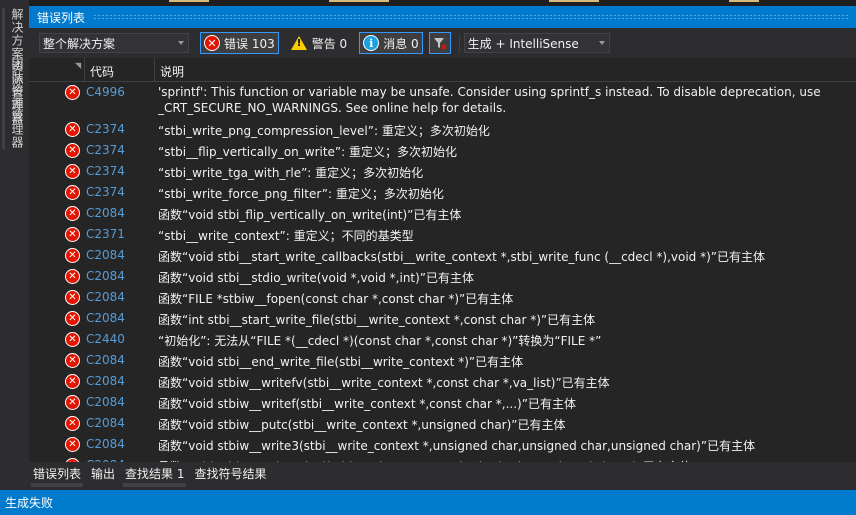  I want to click on tab-find-results-1: 查找结果 1, so click(154, 474).